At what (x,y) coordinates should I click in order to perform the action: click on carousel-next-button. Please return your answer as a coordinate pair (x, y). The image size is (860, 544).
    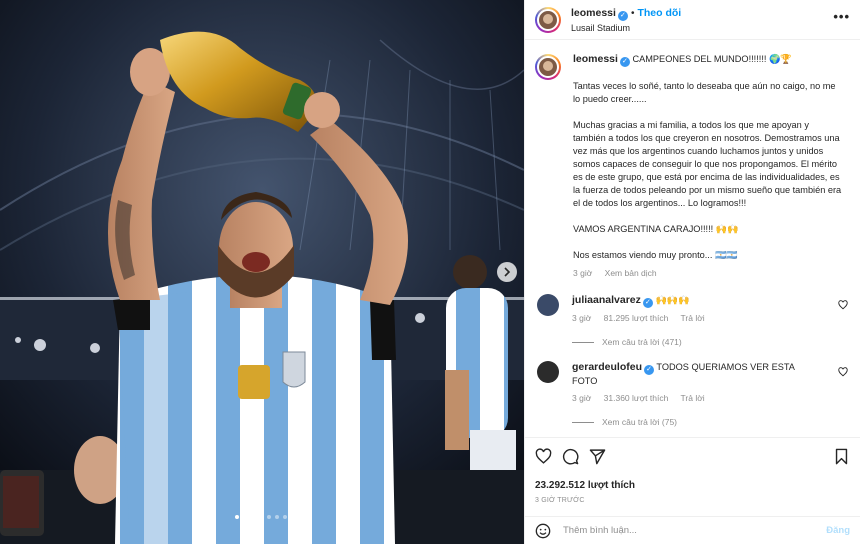
    Looking at the image, I should click on (507, 272).